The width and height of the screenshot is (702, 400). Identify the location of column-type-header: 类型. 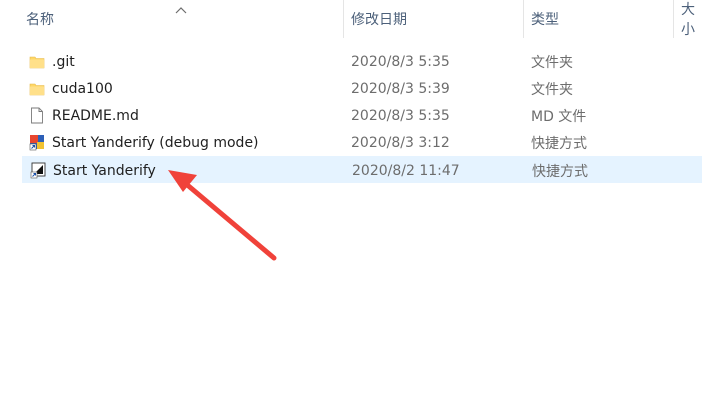
(598, 19).